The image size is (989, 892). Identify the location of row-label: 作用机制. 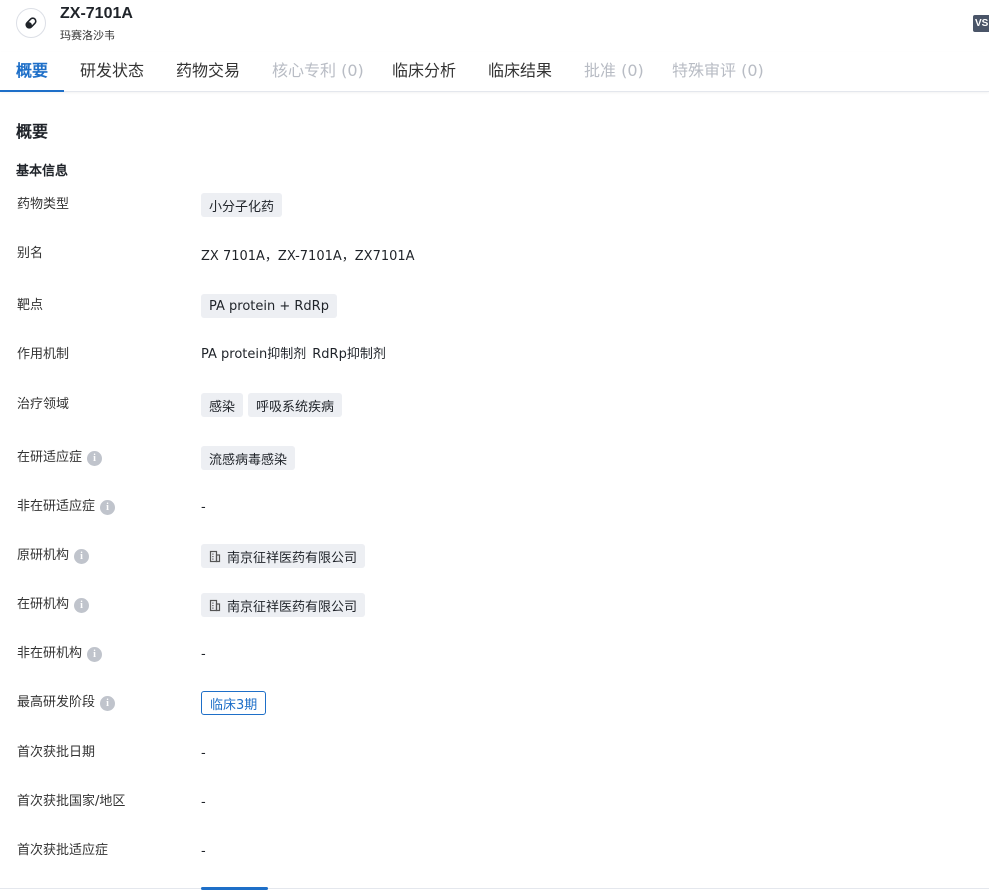
(43, 354).